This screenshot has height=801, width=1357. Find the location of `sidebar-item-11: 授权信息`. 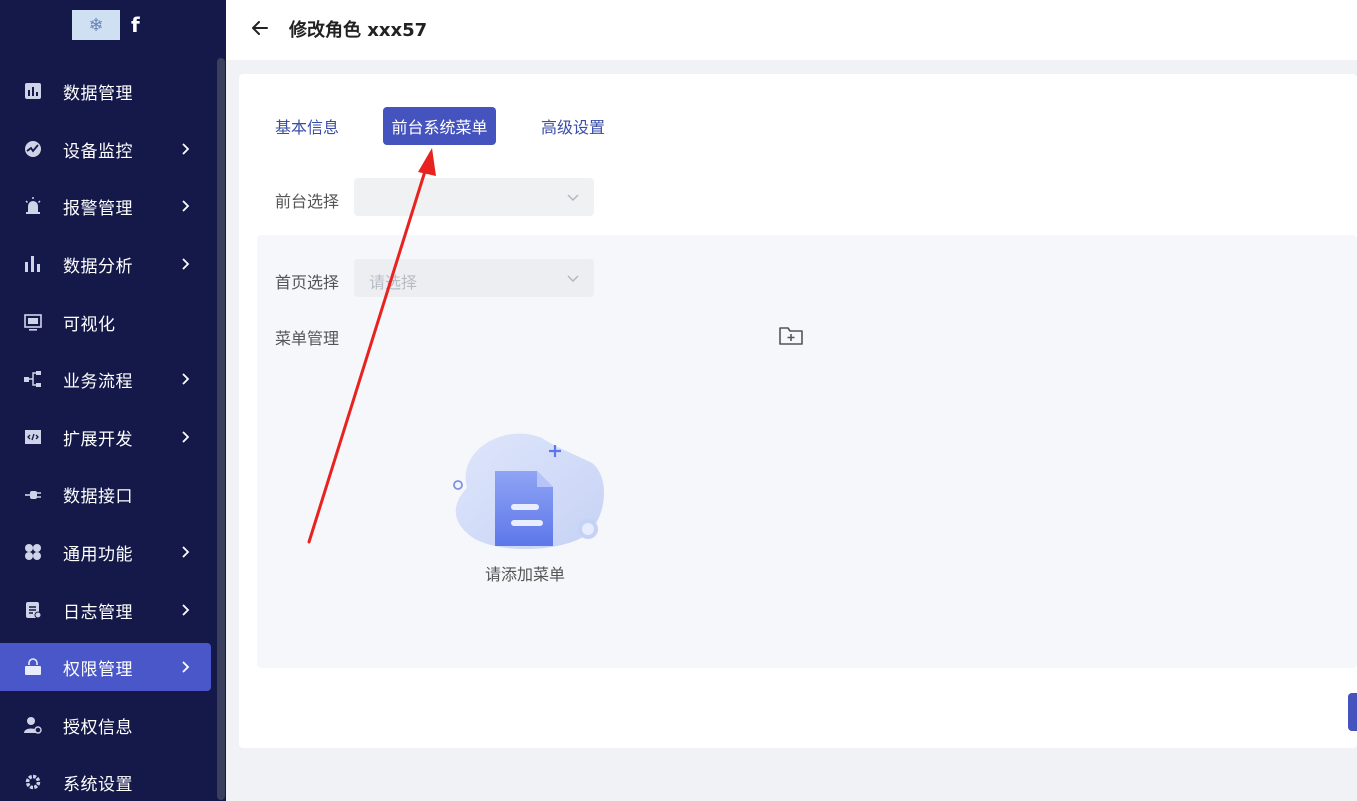

sidebar-item-11: 授权信息 is located at coordinates (105, 725).